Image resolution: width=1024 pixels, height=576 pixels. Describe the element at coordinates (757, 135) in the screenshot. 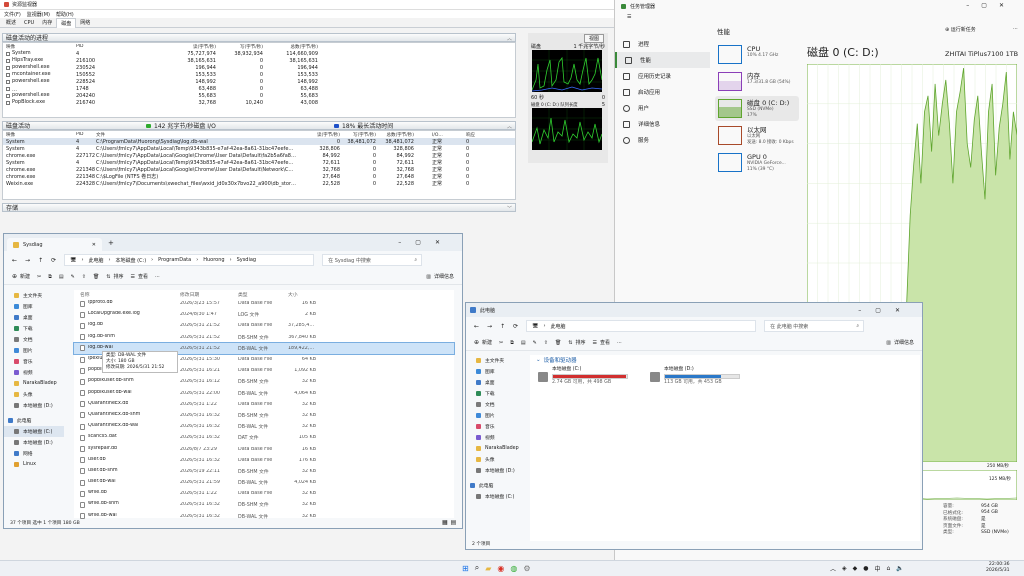

I see `perf-item: 以太网 以太网 发送: 8.0 接收: 0 Kbps` at that location.